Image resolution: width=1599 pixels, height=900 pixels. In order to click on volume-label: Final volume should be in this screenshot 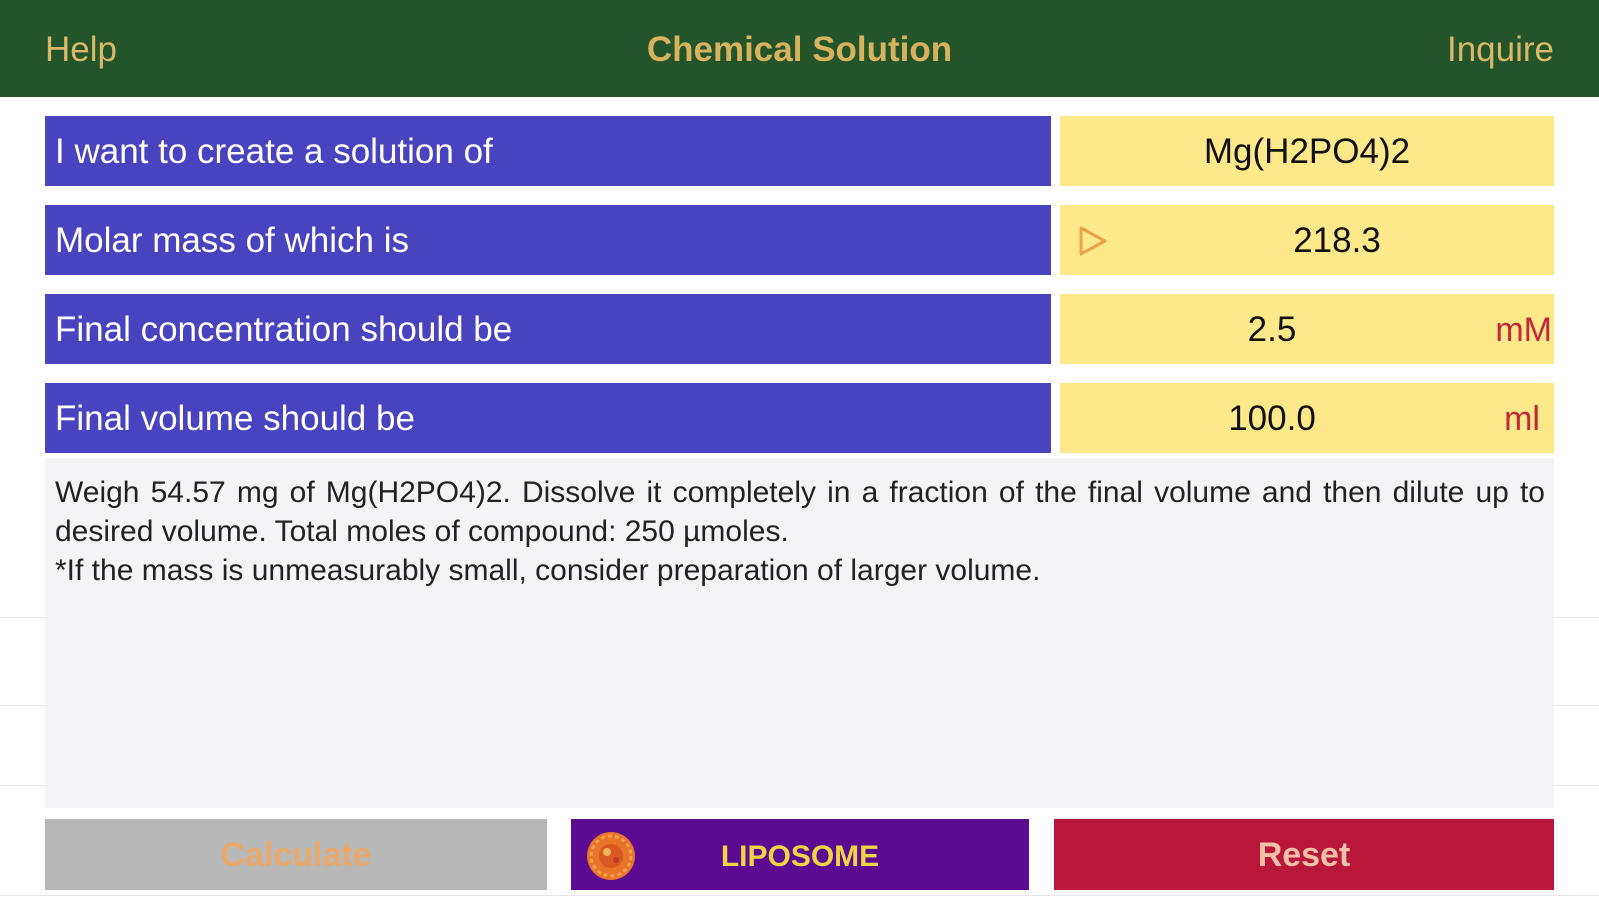, I will do `click(548, 418)`.